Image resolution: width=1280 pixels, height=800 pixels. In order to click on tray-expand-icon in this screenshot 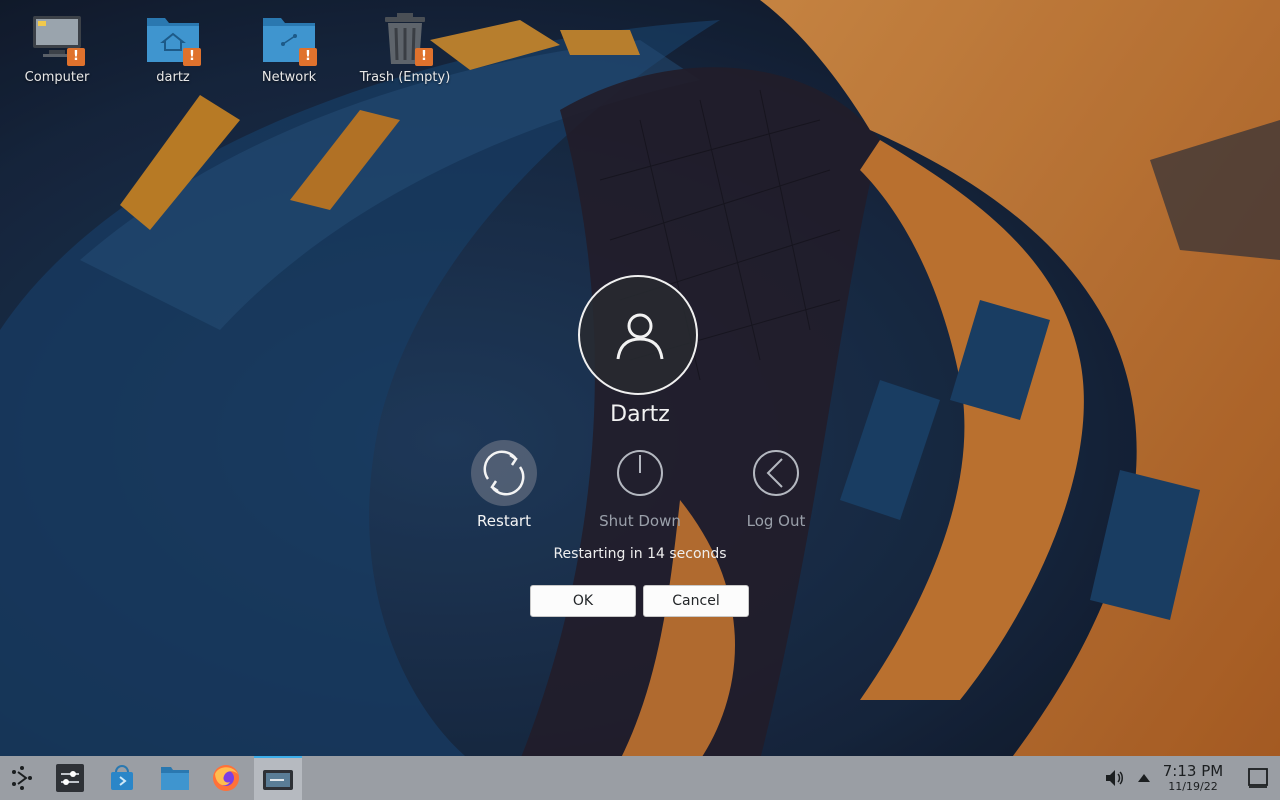, I will do `click(1144, 778)`.